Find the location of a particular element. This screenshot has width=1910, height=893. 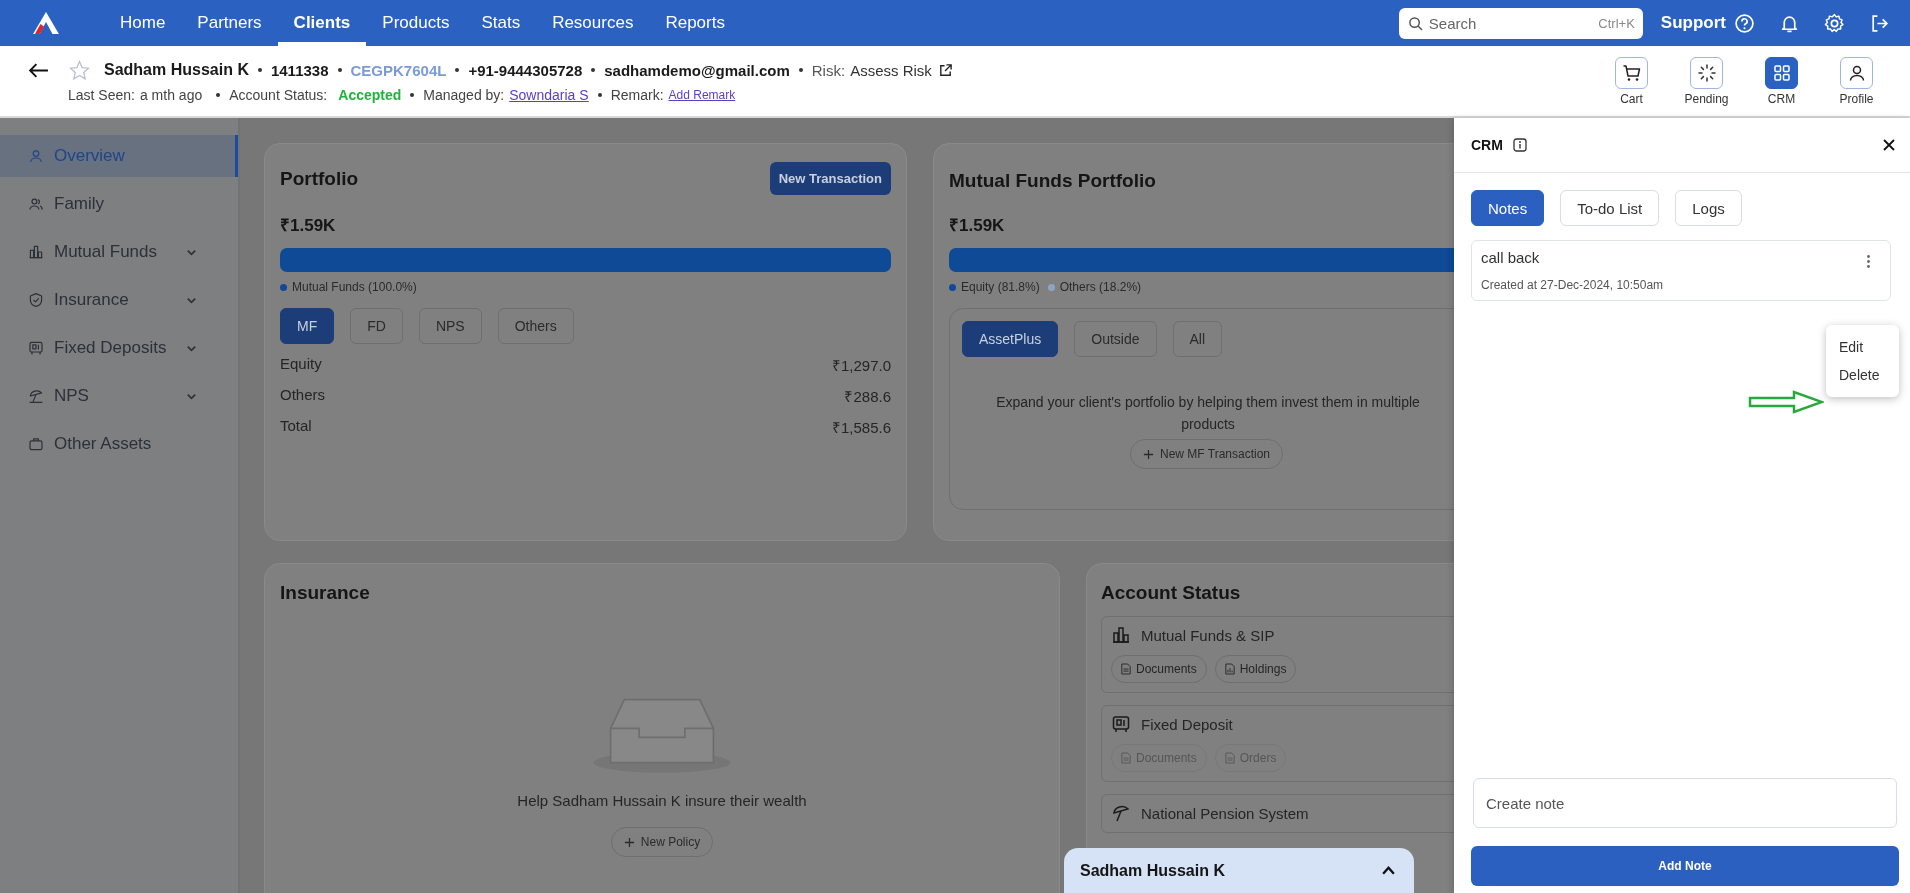

account-status-value: Accepted is located at coordinates (370, 94).